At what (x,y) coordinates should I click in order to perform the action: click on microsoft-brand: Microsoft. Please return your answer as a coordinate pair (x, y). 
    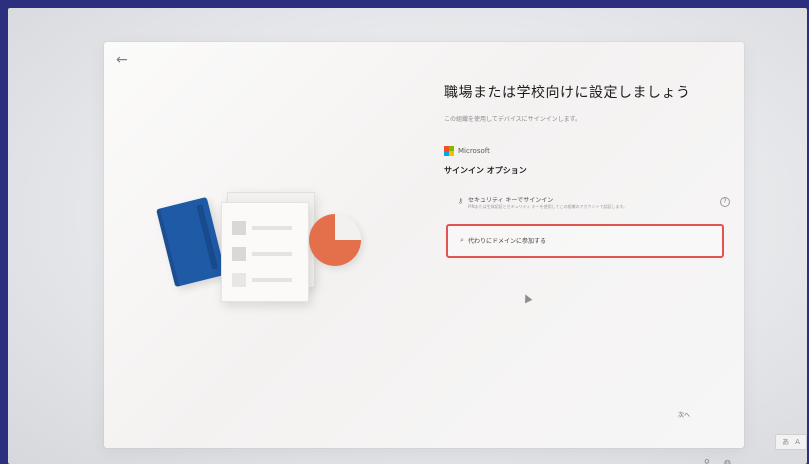
    Looking at the image, I should click on (467, 151).